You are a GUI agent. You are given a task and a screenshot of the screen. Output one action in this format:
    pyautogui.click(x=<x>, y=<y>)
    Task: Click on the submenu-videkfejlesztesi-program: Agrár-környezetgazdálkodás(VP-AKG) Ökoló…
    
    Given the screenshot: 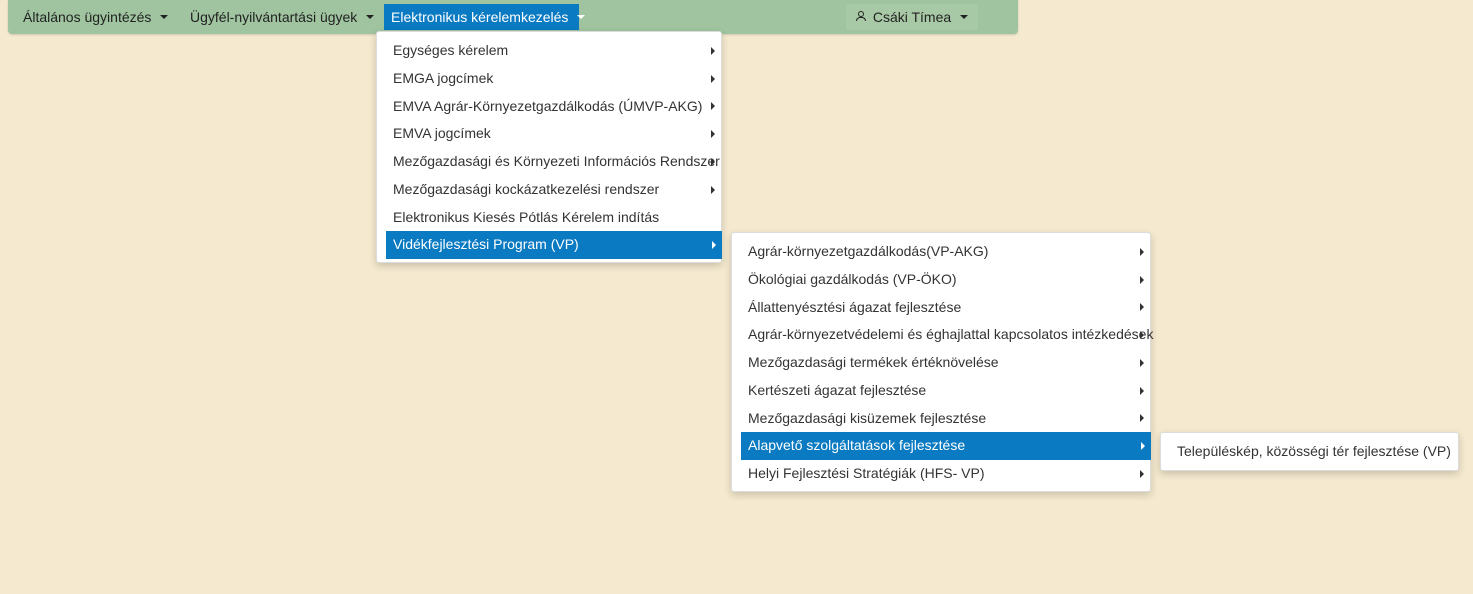 What is the action you would take?
    pyautogui.click(x=942, y=362)
    